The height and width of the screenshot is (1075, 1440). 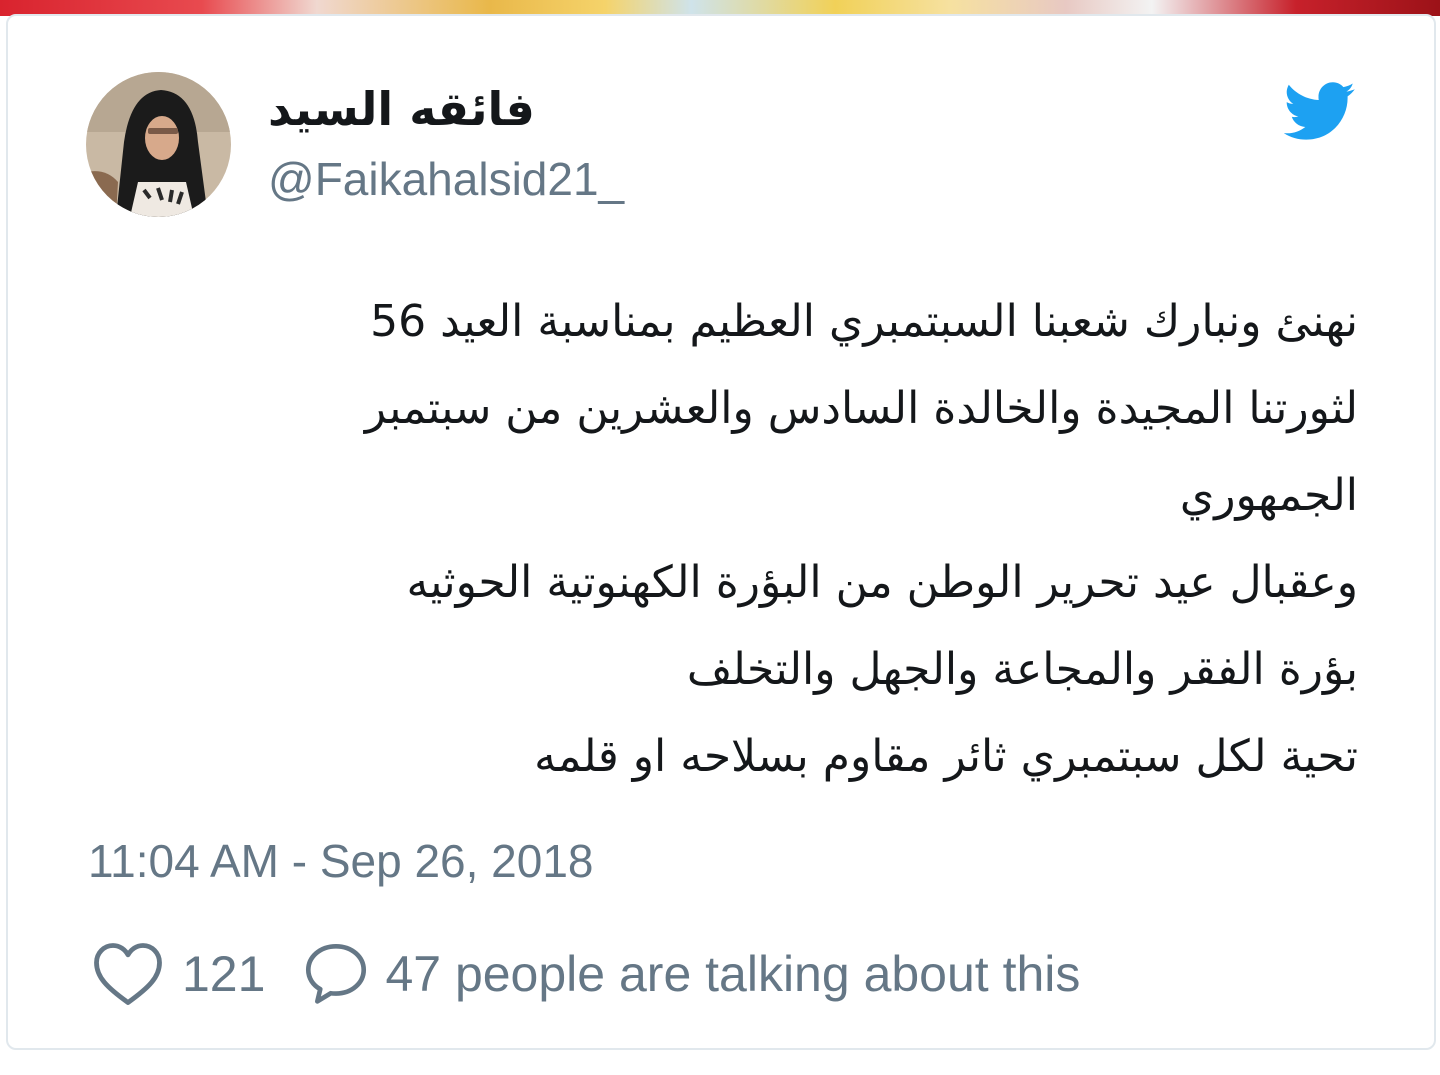 I want to click on likes-count: 121, so click(x=223, y=974).